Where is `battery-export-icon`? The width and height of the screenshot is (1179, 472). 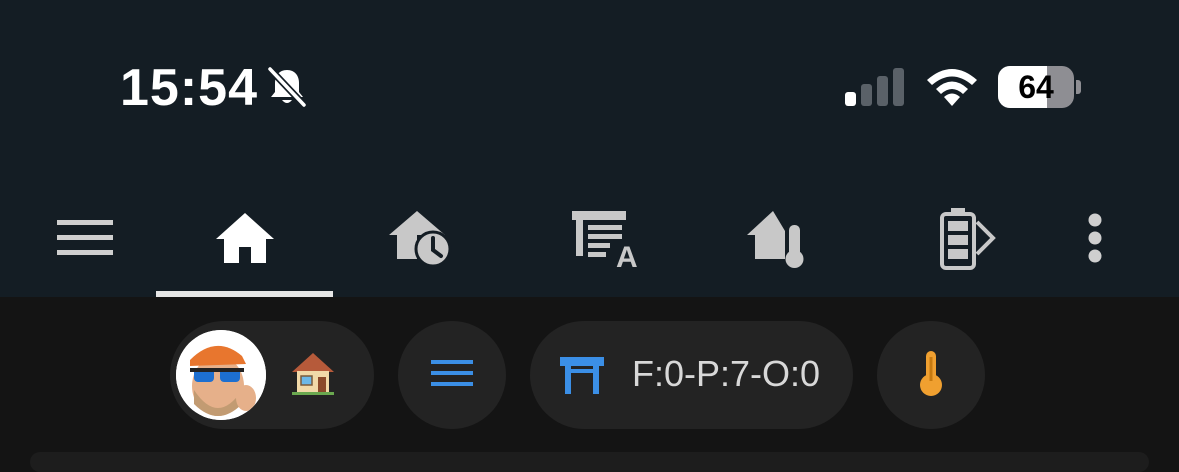 battery-export-icon is located at coordinates (966, 240).